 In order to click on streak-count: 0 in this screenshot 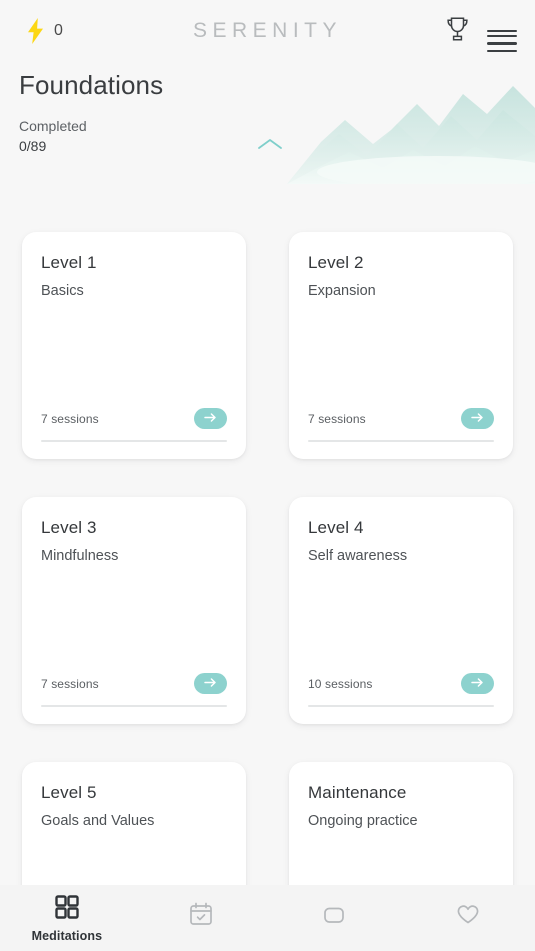, I will do `click(59, 30)`.